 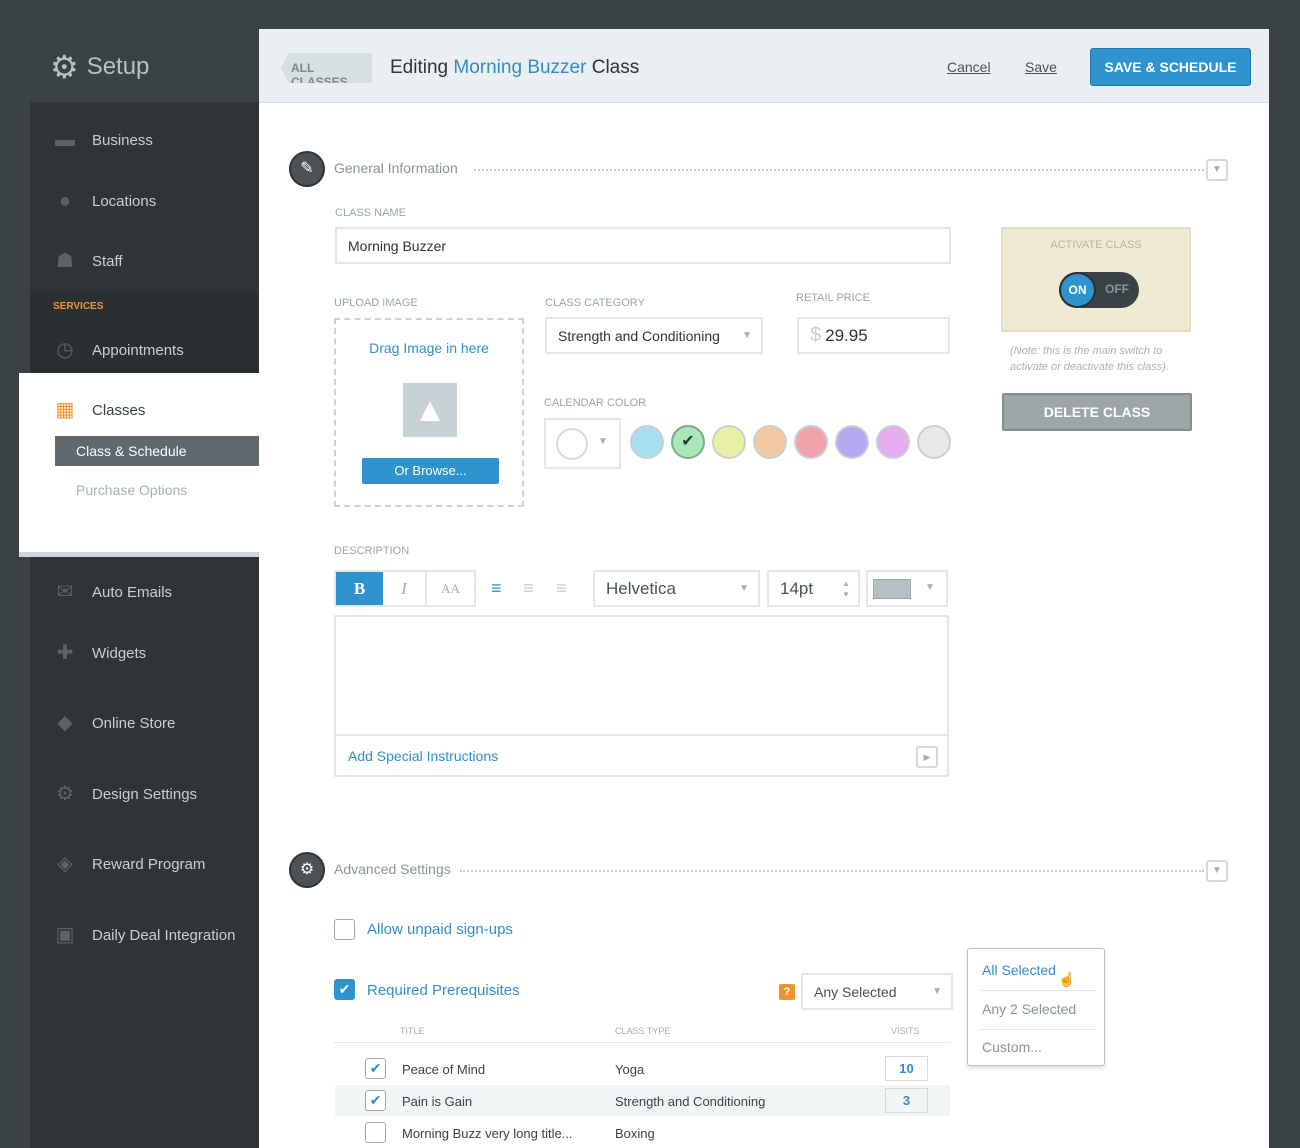 What do you see at coordinates (1170, 67) in the screenshot?
I see `save-schedule-button: SAVE & SCHEDULE` at bounding box center [1170, 67].